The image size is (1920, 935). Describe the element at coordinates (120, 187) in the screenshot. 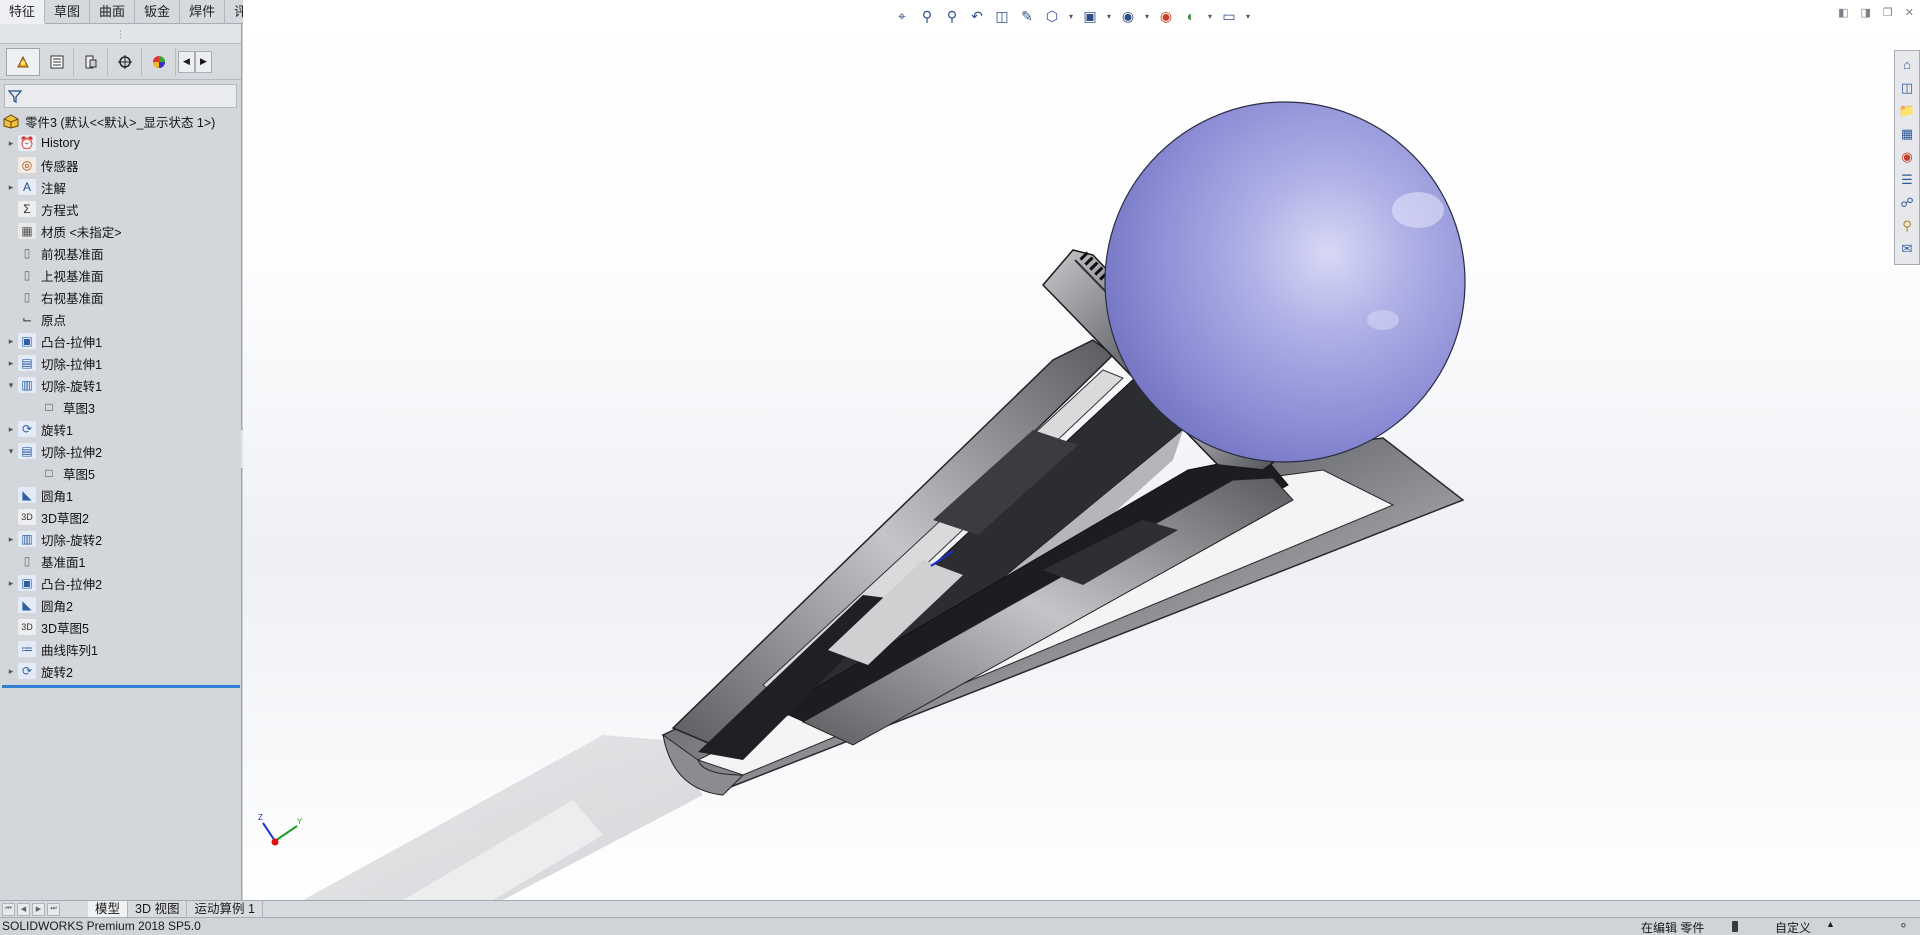

I see `tree-item: ▸ A 注解` at that location.